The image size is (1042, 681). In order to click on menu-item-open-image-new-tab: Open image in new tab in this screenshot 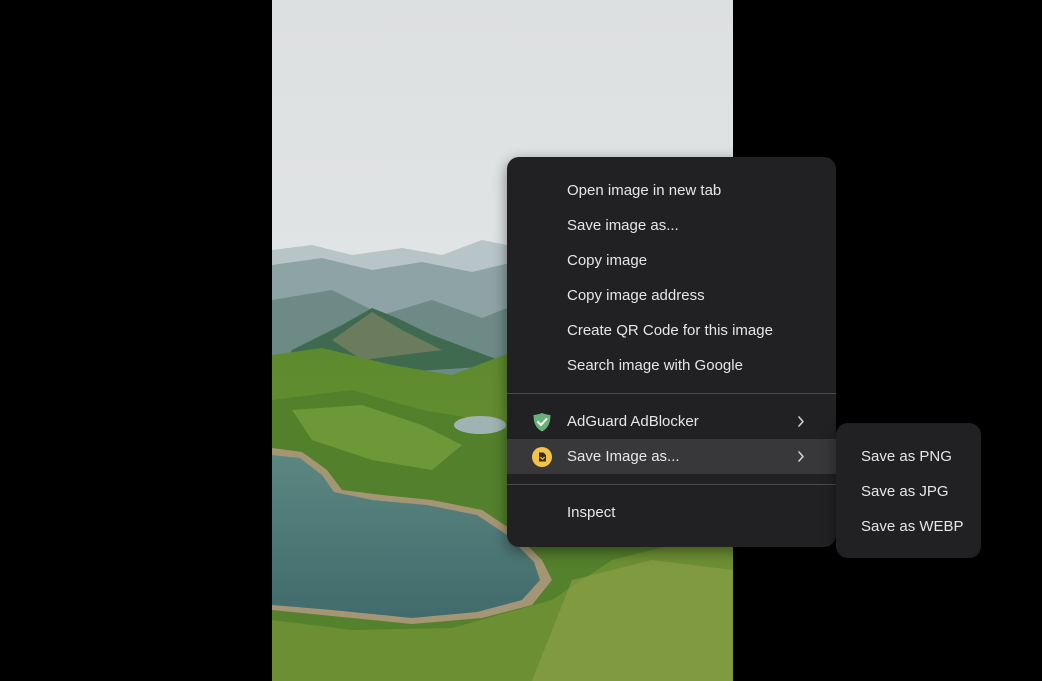, I will do `click(671, 190)`.